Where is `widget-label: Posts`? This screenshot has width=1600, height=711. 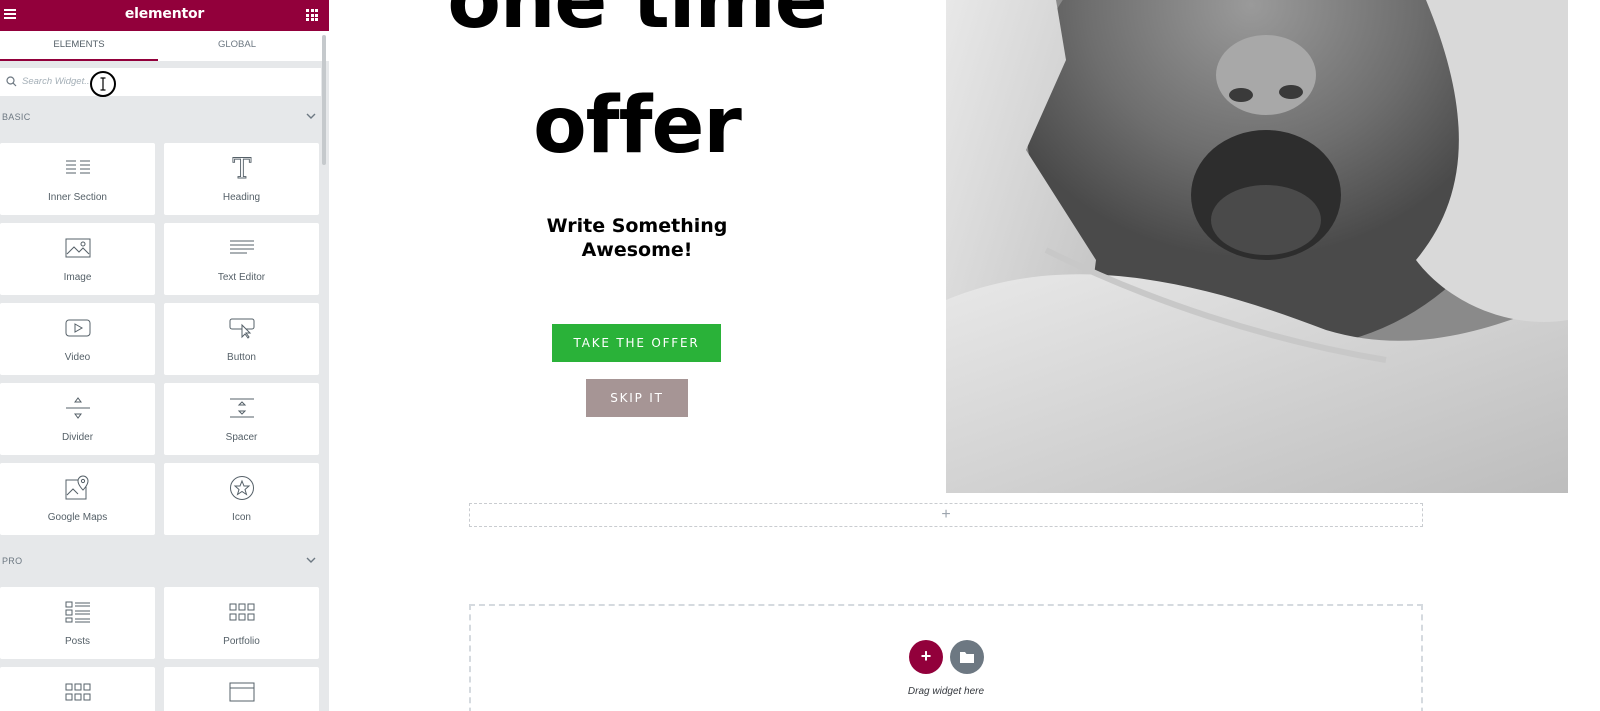 widget-label: Posts is located at coordinates (77, 641).